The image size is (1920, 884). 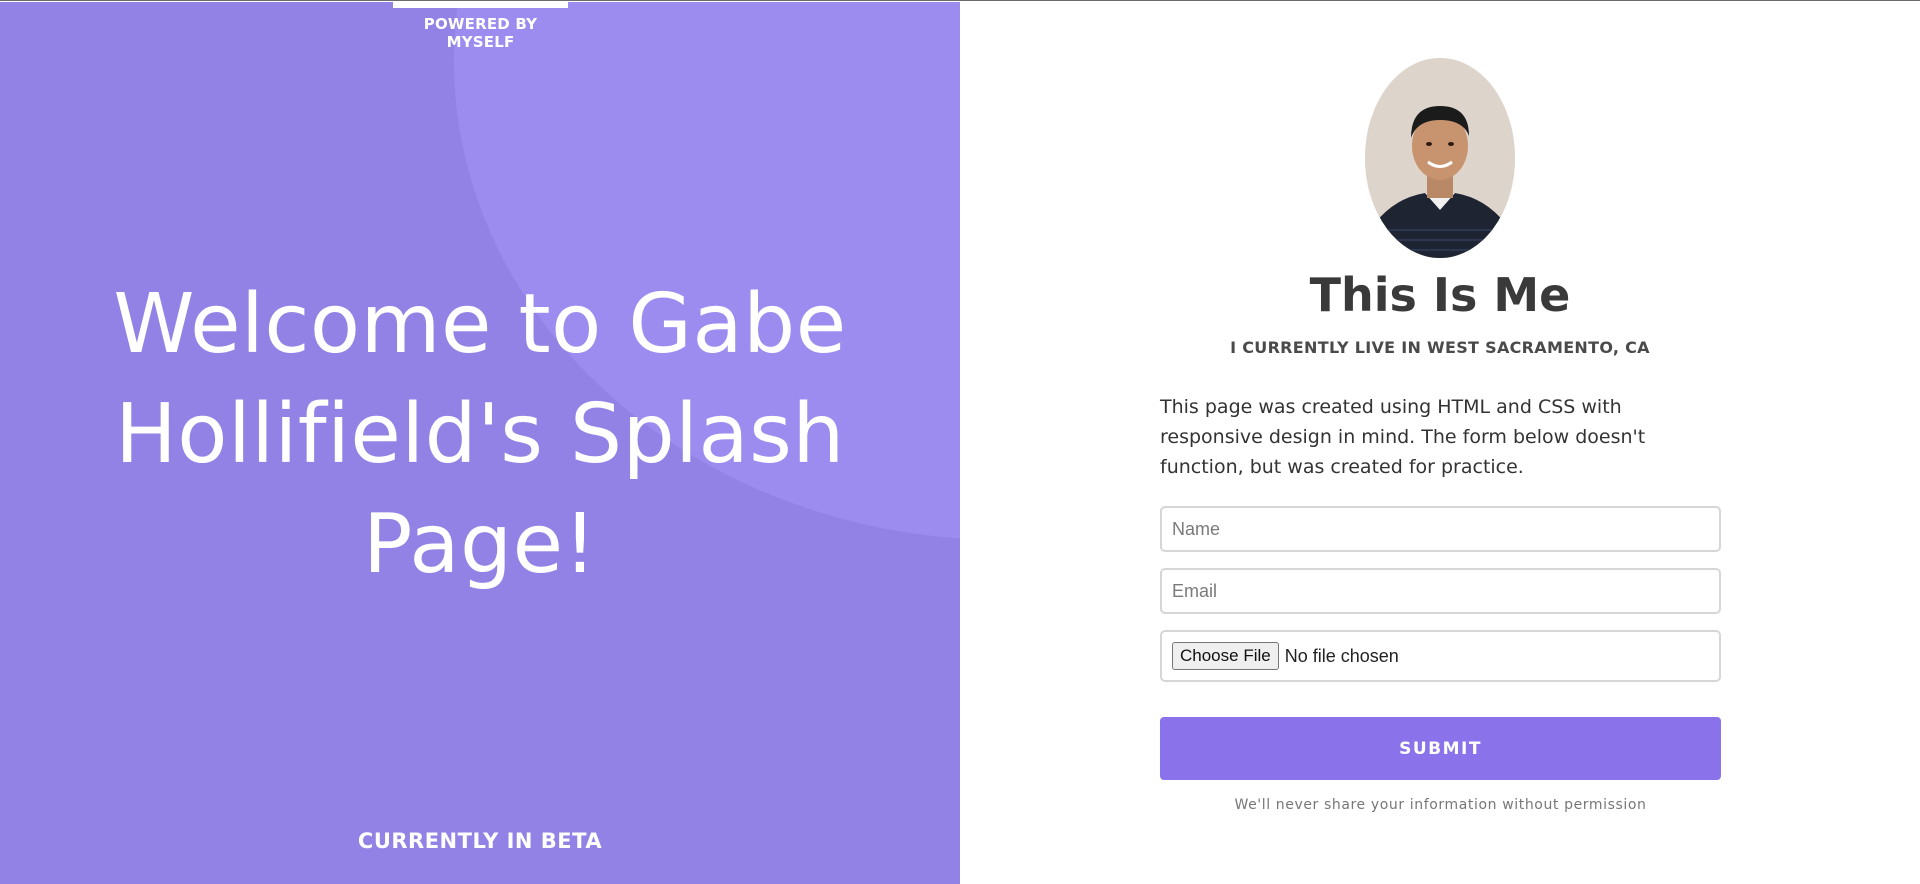 I want to click on name-input, so click(x=1440, y=529).